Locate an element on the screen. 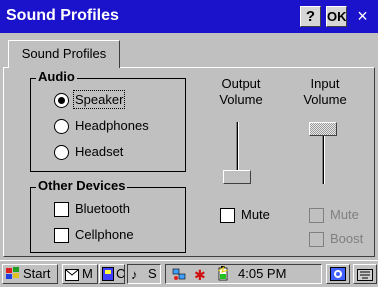 This screenshot has width=378, height=287. keyboard-button is located at coordinates (365, 274).